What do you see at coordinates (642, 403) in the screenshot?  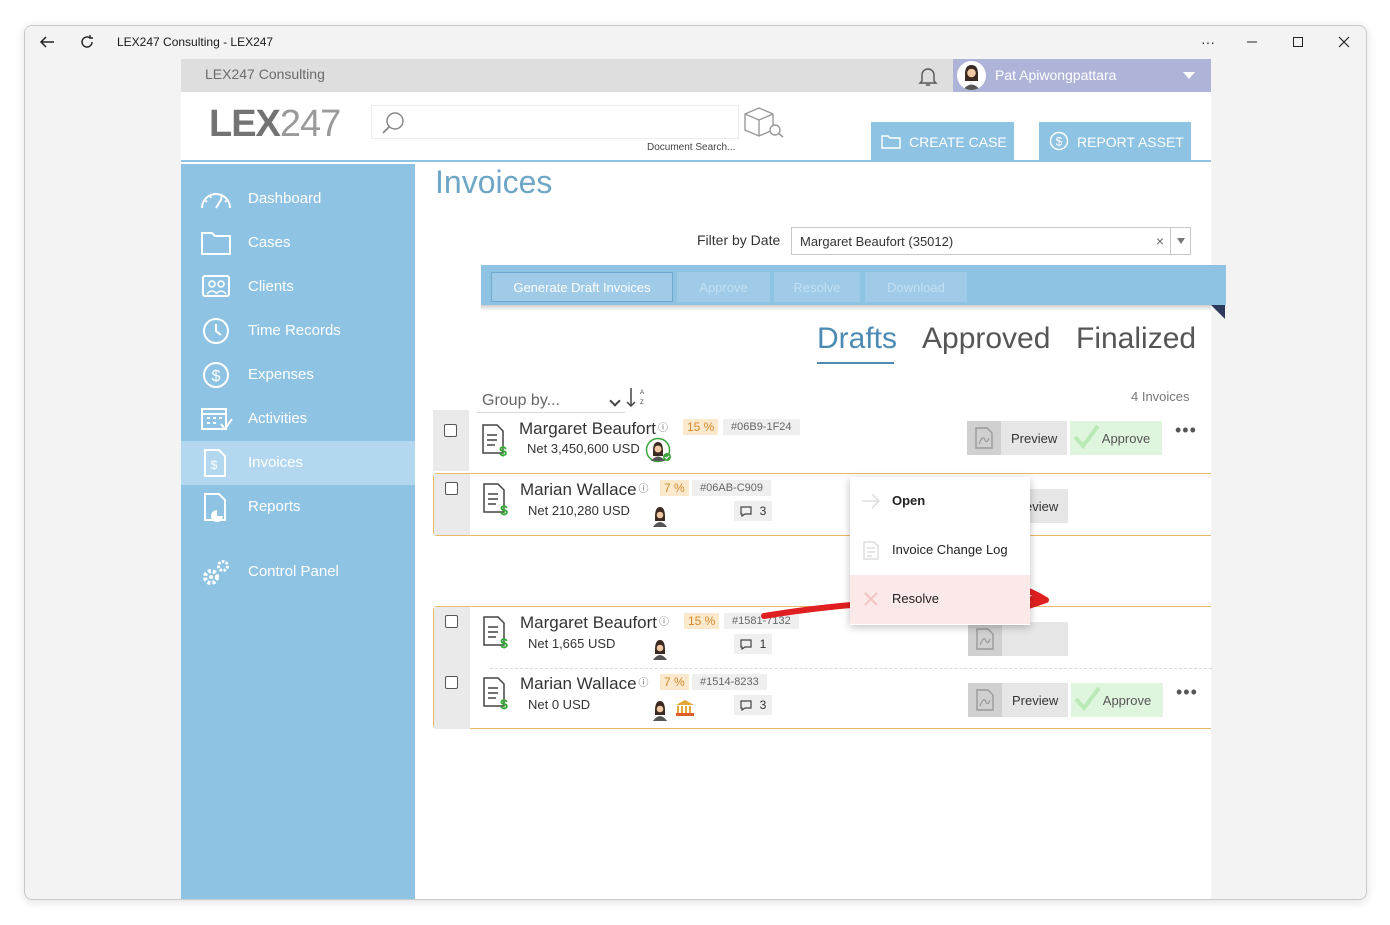 I see `svg-text: Z` at bounding box center [642, 403].